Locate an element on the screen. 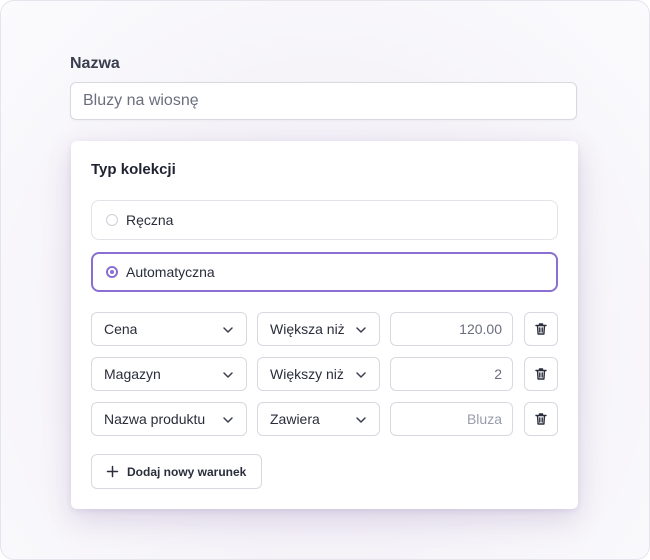  condition-value-input: 2 is located at coordinates (451, 374).